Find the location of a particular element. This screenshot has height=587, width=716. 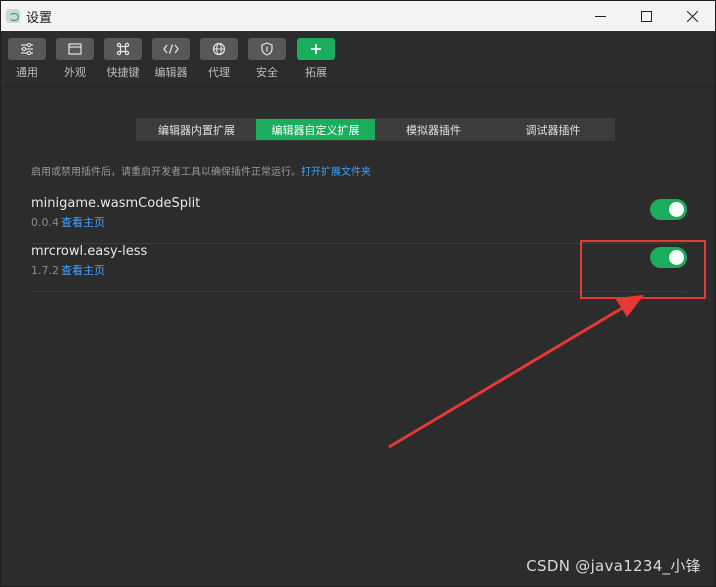

annotation-arrow-icon is located at coordinates (516, 372).